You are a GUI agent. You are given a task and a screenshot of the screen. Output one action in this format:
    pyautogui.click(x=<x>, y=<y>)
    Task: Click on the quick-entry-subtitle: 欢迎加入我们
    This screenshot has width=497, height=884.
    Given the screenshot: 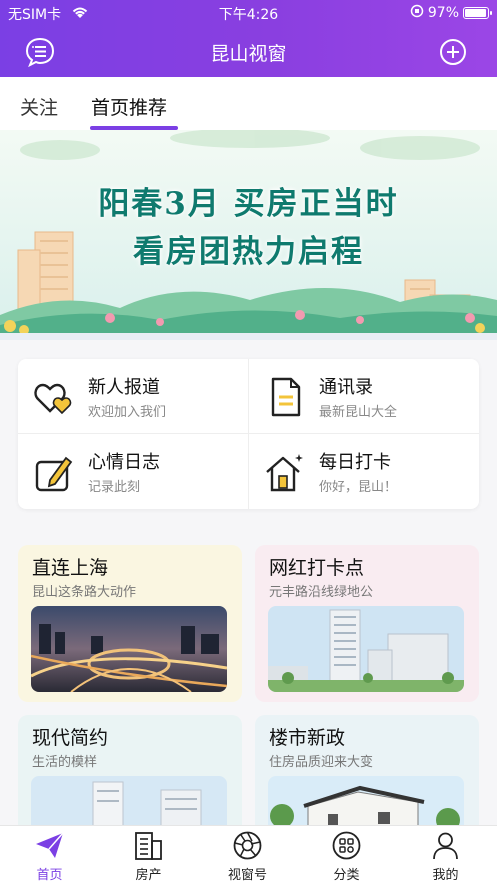 What is the action you would take?
    pyautogui.click(x=127, y=412)
    